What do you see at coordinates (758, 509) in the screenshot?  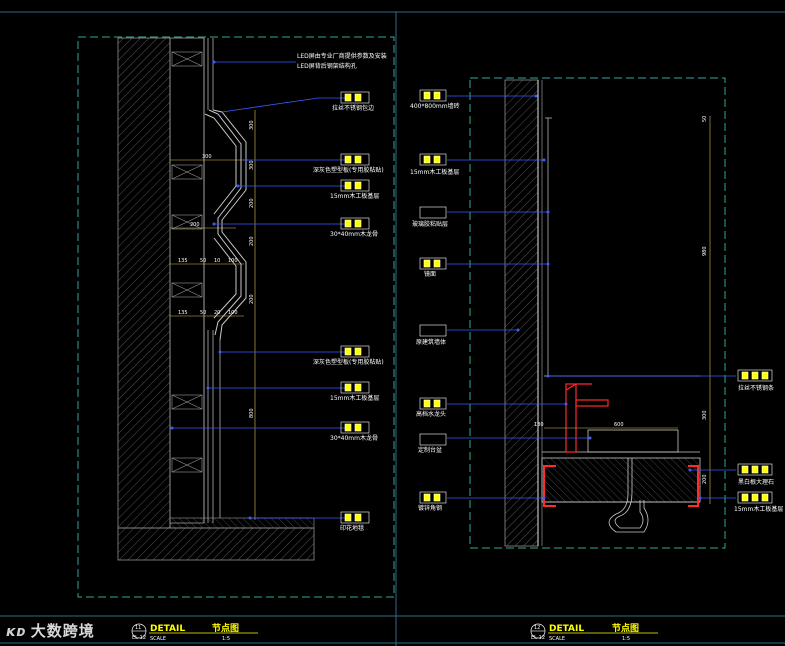 I see `callout-plywood-side: 15mm木工板基层` at bounding box center [758, 509].